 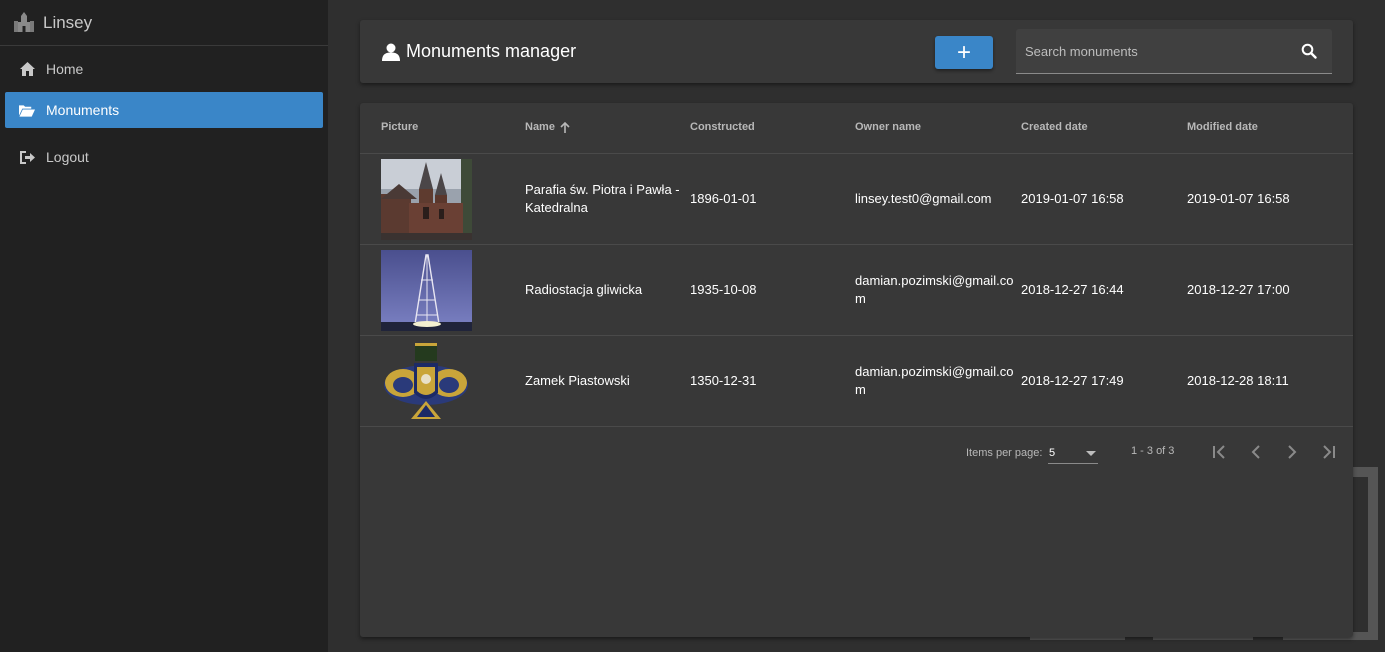 I want to click on items-per-page-select: 5, so click(x=1073, y=453).